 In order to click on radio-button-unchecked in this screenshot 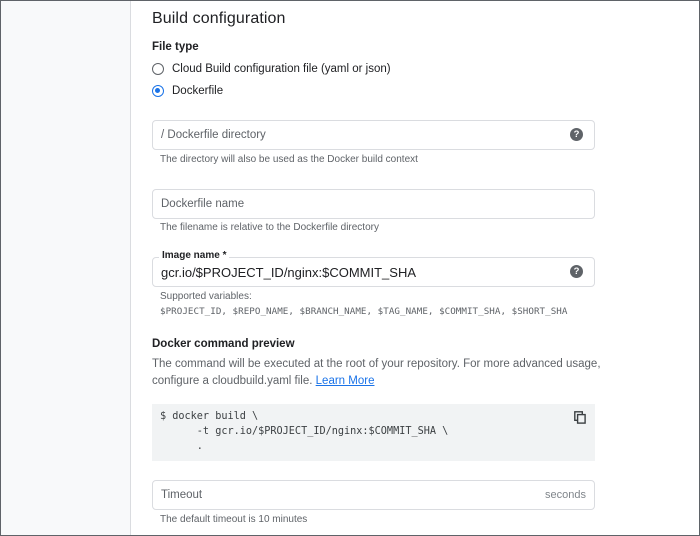, I will do `click(158, 69)`.